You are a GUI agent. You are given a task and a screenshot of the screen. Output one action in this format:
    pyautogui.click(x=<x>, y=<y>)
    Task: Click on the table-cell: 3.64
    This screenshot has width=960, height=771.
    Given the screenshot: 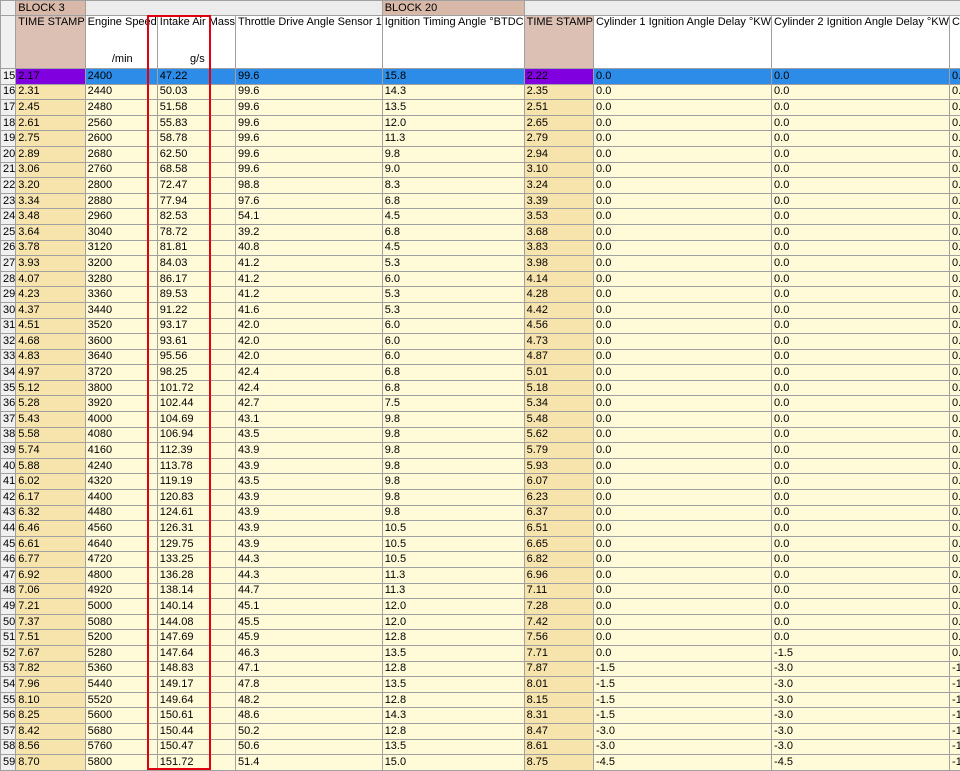 What is the action you would take?
    pyautogui.click(x=50, y=232)
    